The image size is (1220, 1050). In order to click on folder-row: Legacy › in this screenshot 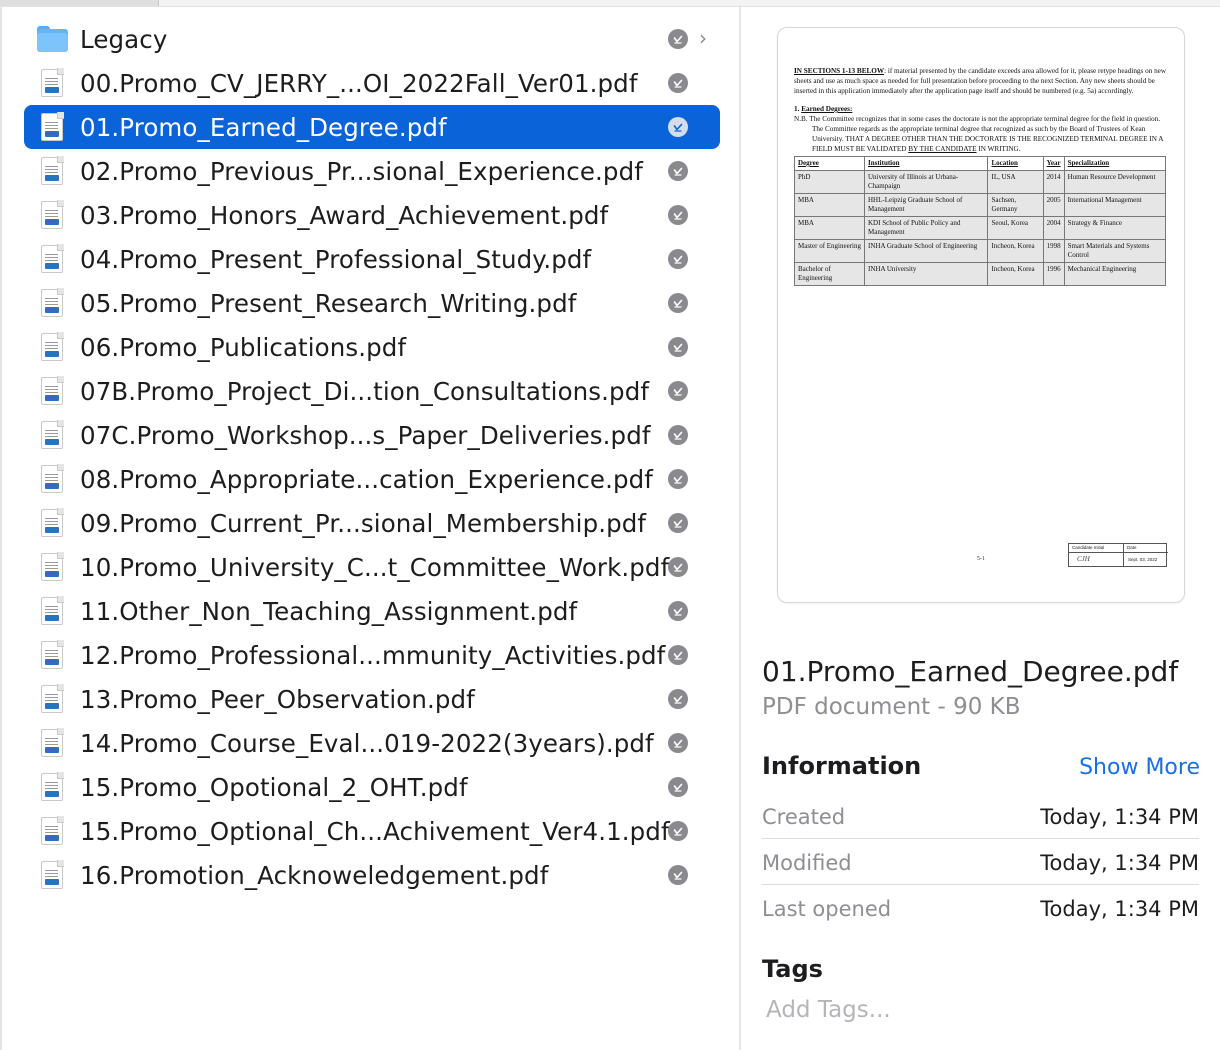, I will do `click(372, 39)`.